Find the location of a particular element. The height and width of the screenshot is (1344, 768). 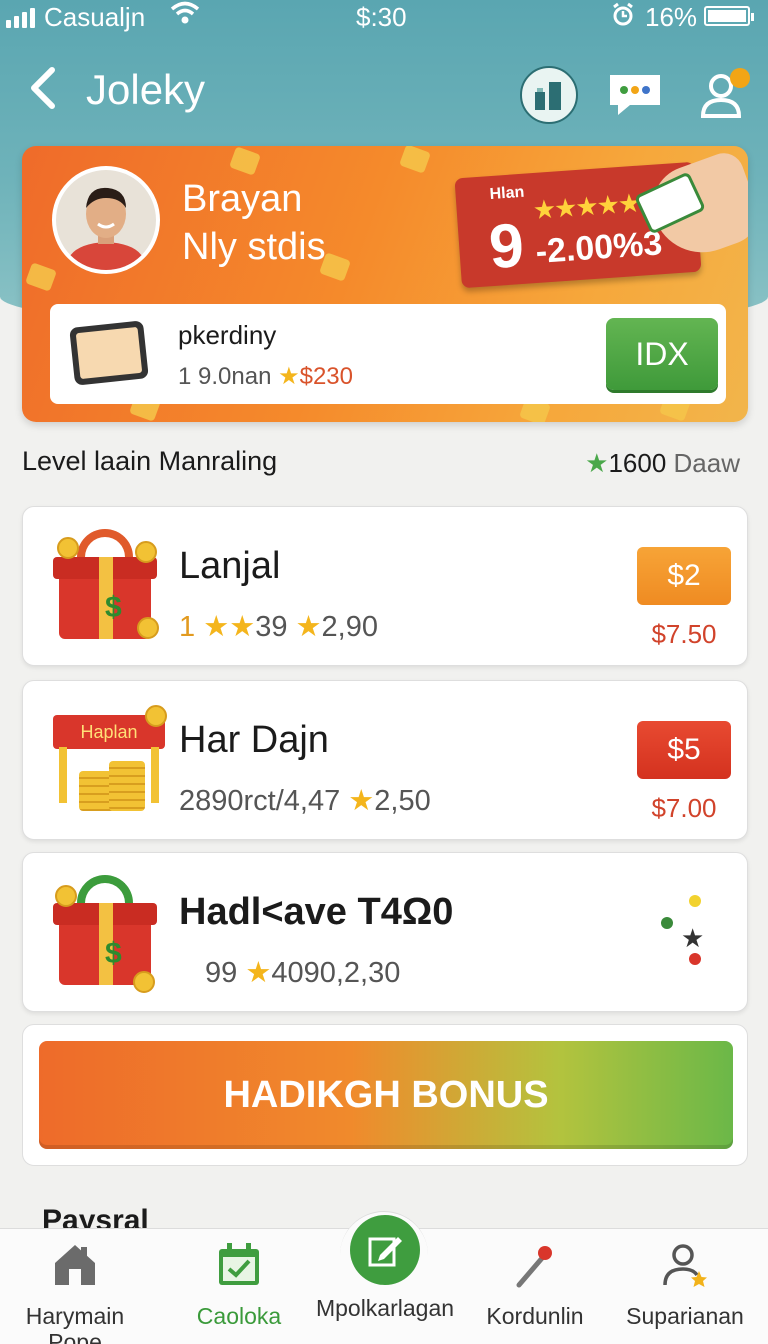

offer-meta: 1 9.0nan ★$230 is located at coordinates (265, 376).